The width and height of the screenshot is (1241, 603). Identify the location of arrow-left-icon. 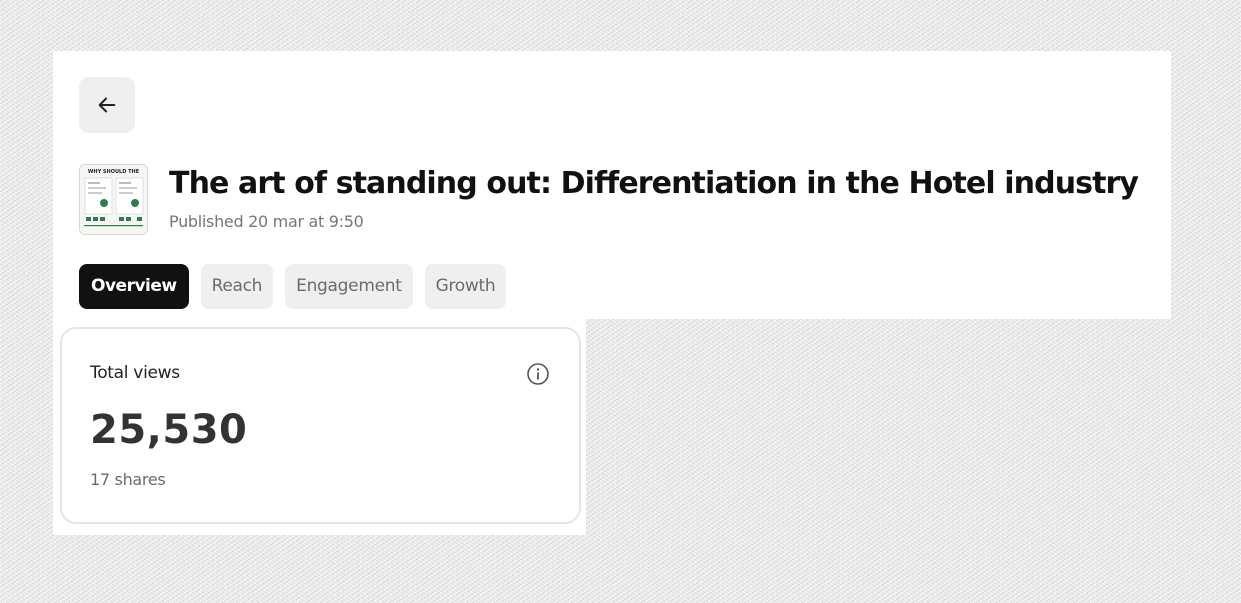
(107, 105).